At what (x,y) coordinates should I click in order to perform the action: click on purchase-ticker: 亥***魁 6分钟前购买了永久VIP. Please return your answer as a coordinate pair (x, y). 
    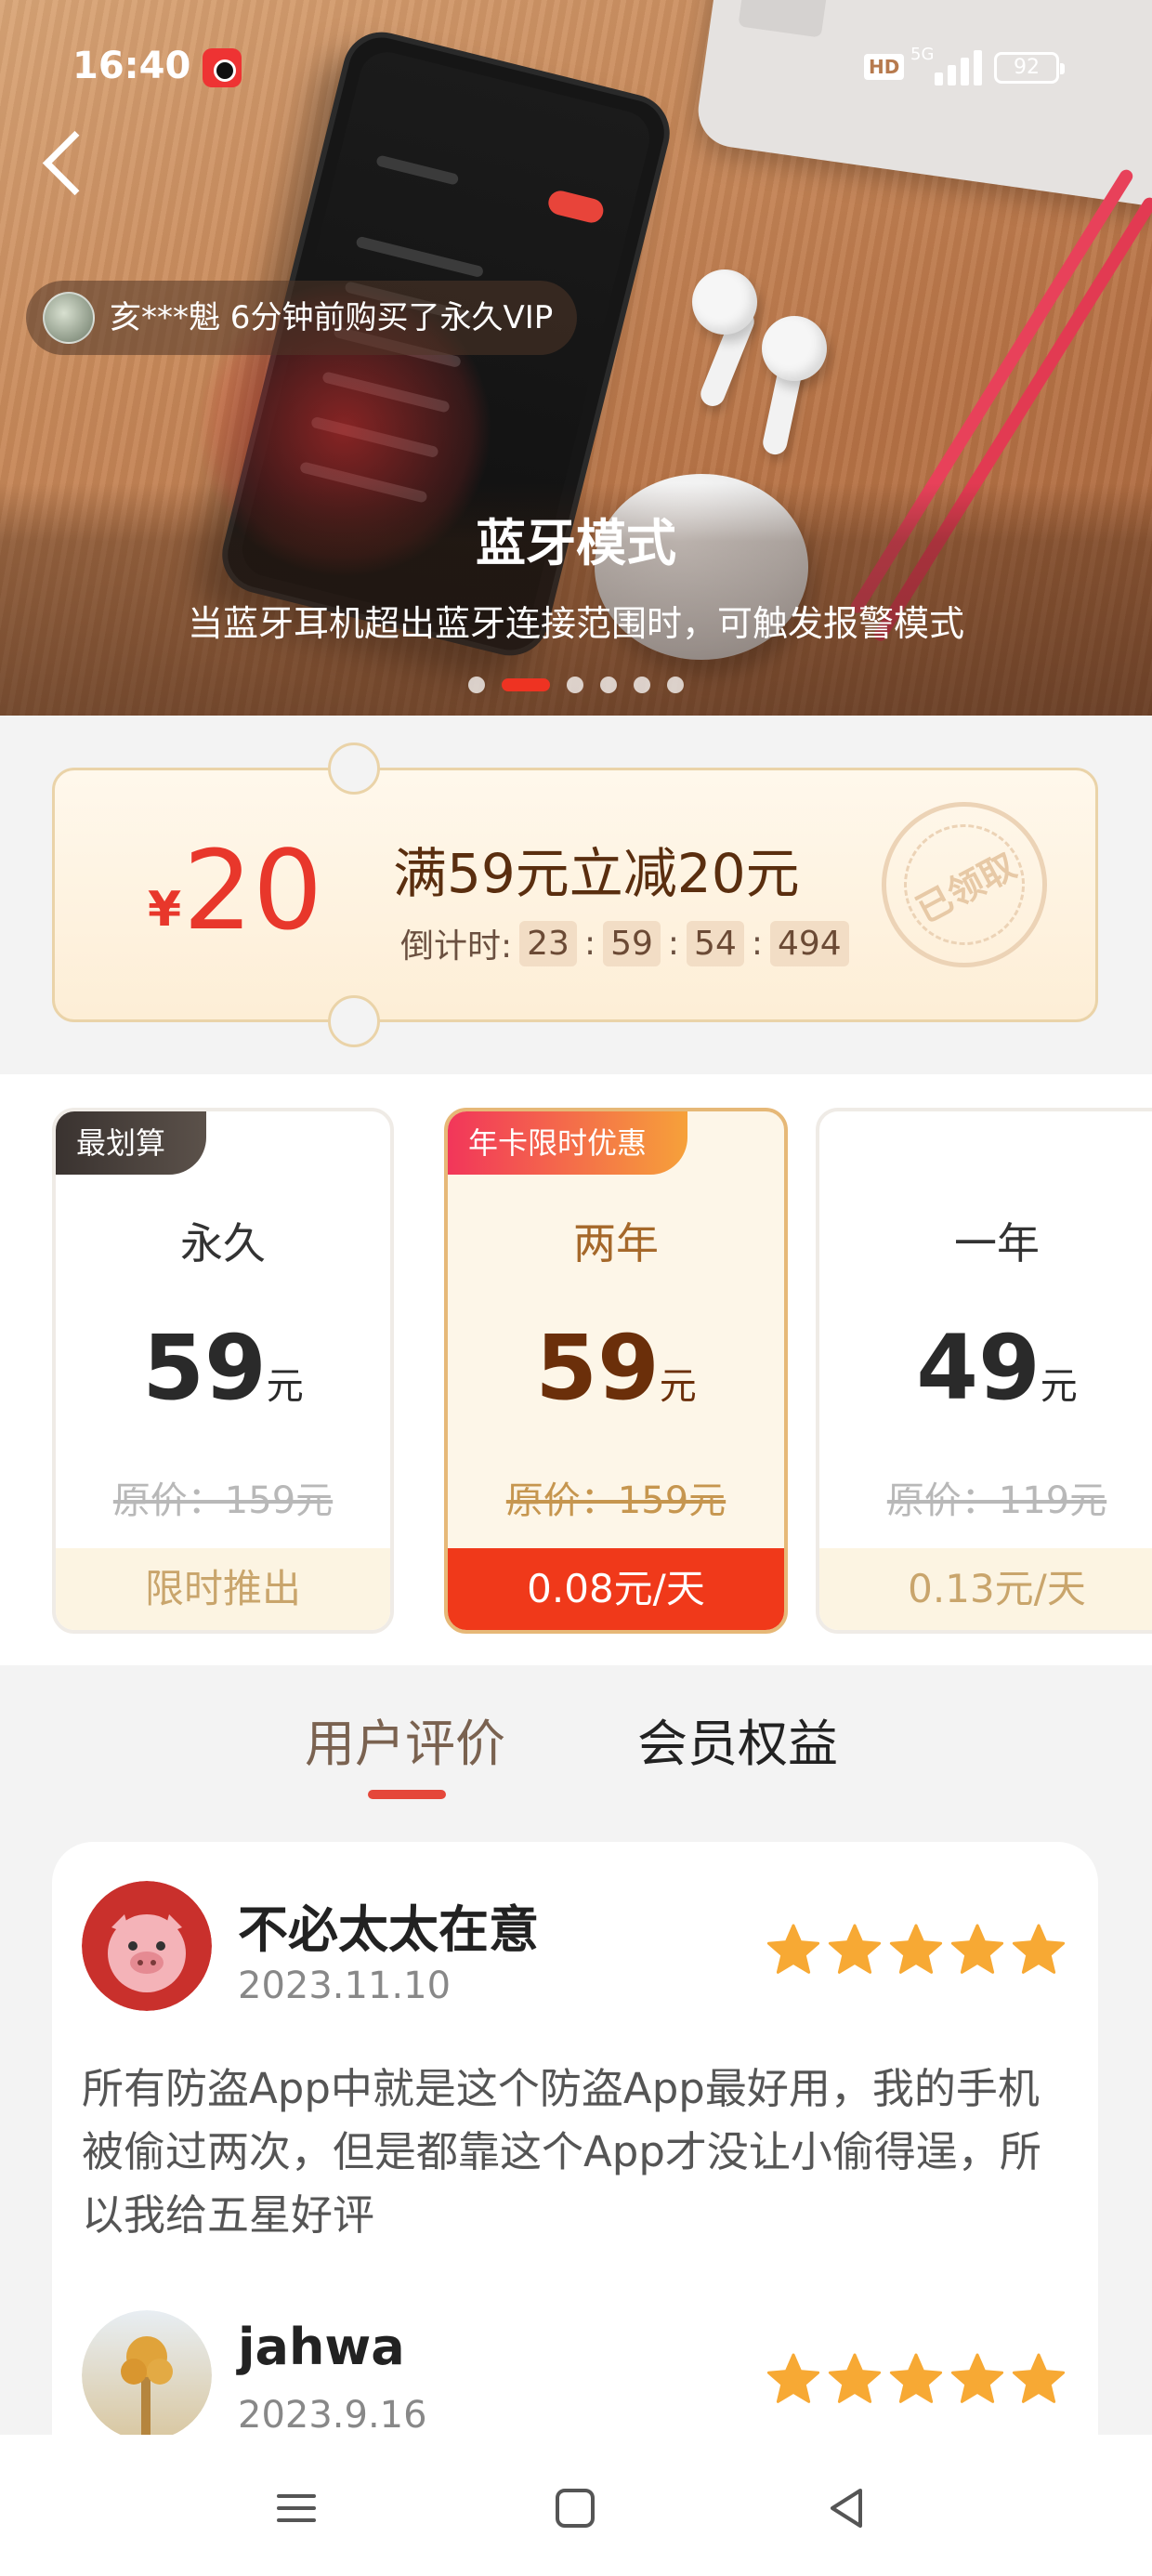
    Looking at the image, I should click on (302, 318).